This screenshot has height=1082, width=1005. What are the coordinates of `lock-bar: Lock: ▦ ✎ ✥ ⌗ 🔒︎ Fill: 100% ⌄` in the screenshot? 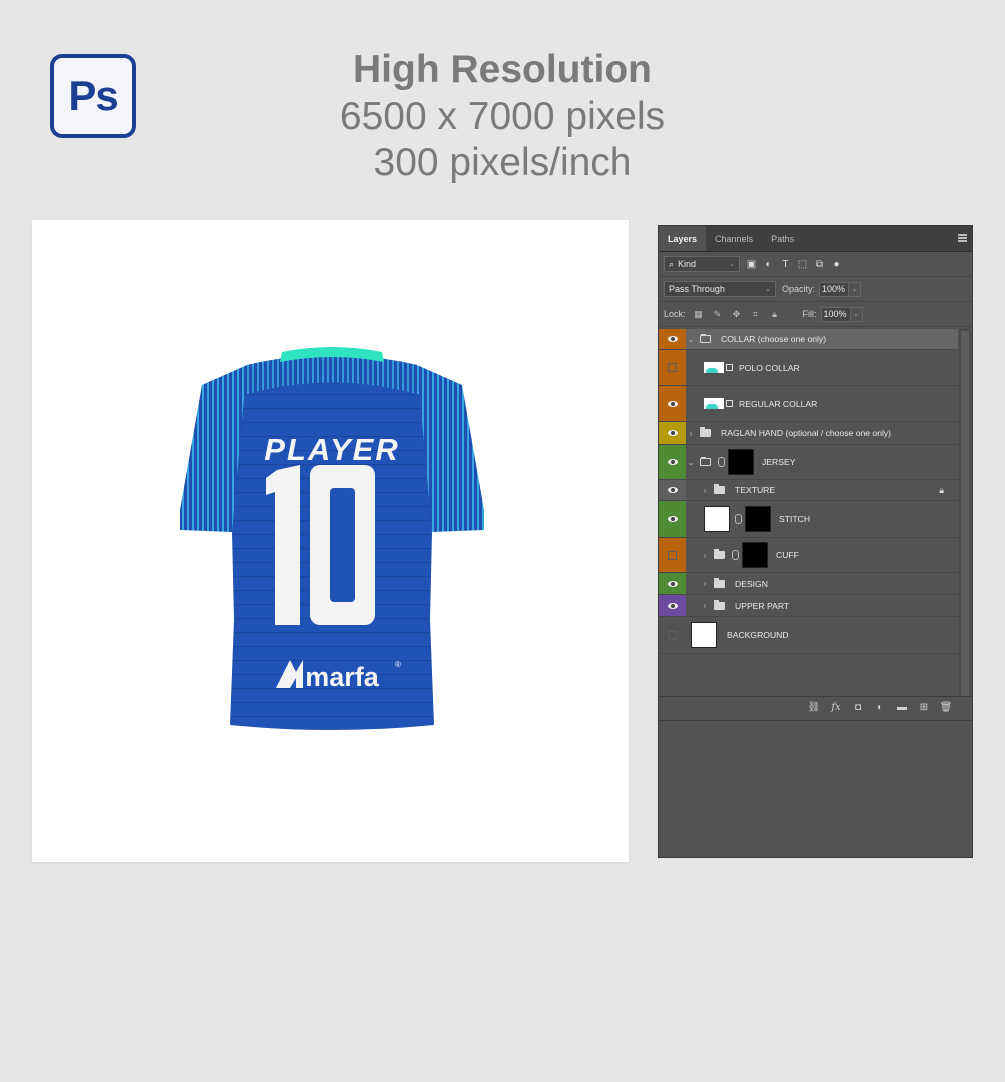 It's located at (815, 314).